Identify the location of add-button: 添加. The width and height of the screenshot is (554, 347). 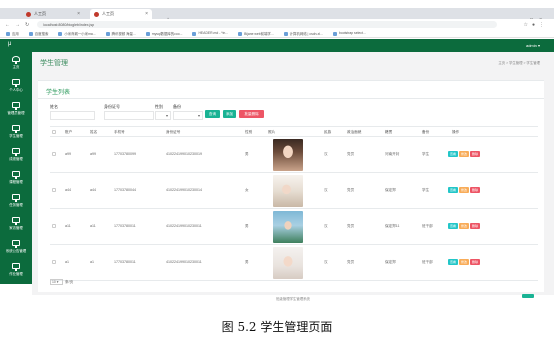
(229, 114).